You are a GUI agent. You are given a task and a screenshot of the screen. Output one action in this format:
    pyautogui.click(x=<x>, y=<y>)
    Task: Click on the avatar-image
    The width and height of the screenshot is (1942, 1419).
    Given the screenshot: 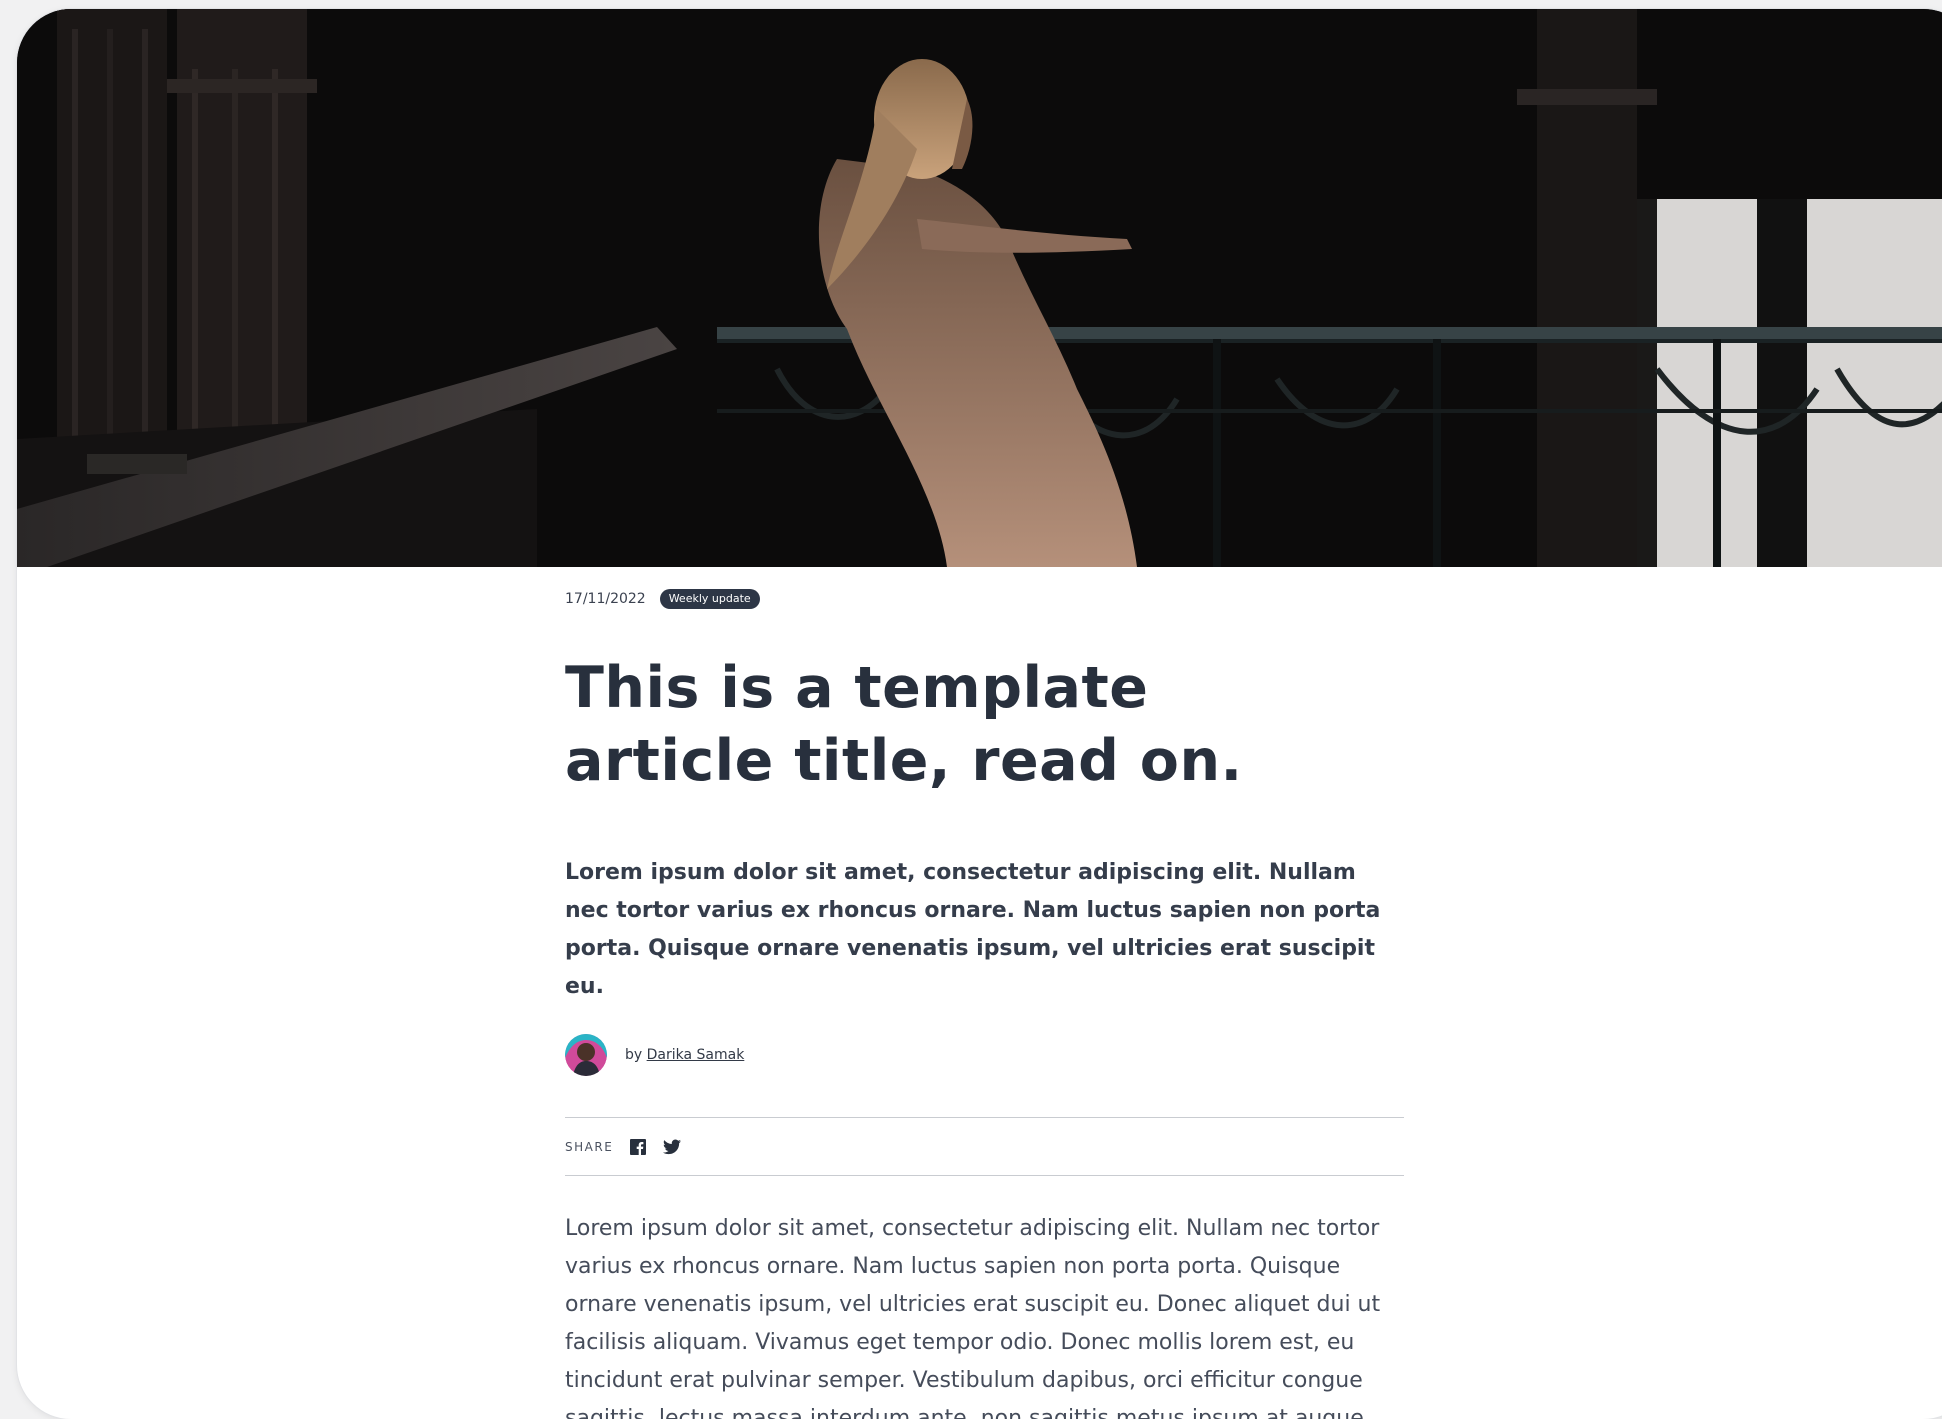 What is the action you would take?
    pyautogui.click(x=586, y=1055)
    